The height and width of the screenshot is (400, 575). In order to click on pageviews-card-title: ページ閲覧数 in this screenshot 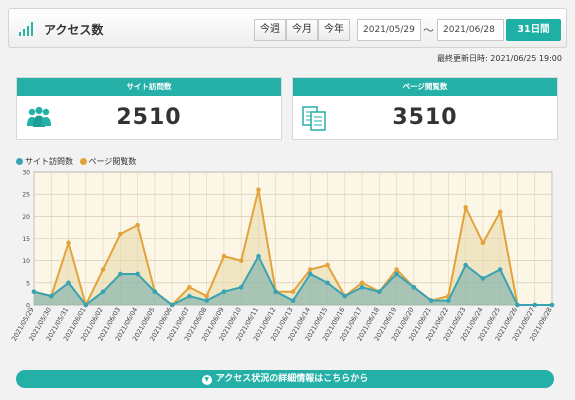, I will do `click(425, 87)`.